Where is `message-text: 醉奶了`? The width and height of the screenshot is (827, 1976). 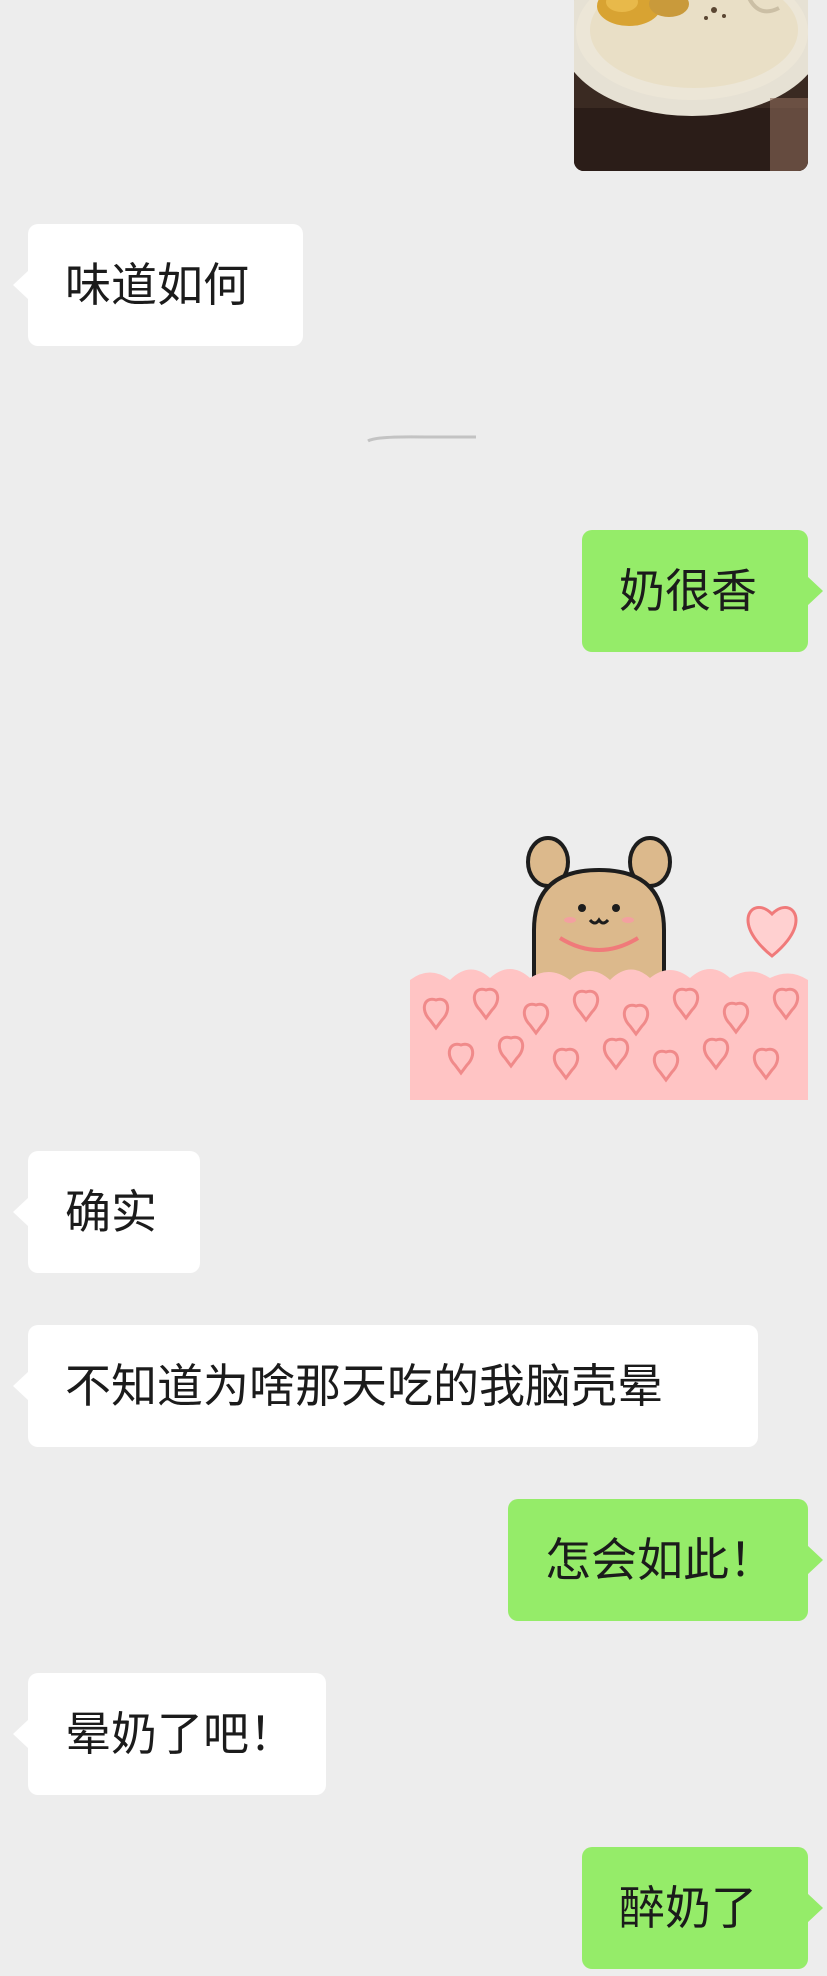
message-text: 醉奶了 is located at coordinates (688, 1908).